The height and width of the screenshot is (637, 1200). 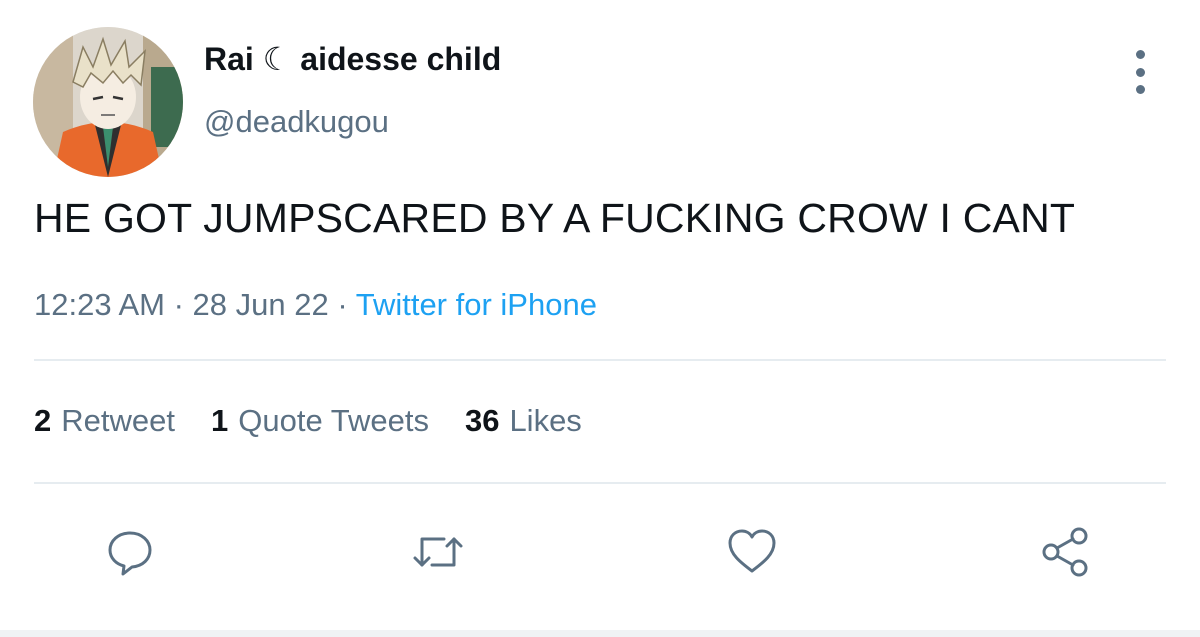 I want to click on share-icon, so click(x=1065, y=552).